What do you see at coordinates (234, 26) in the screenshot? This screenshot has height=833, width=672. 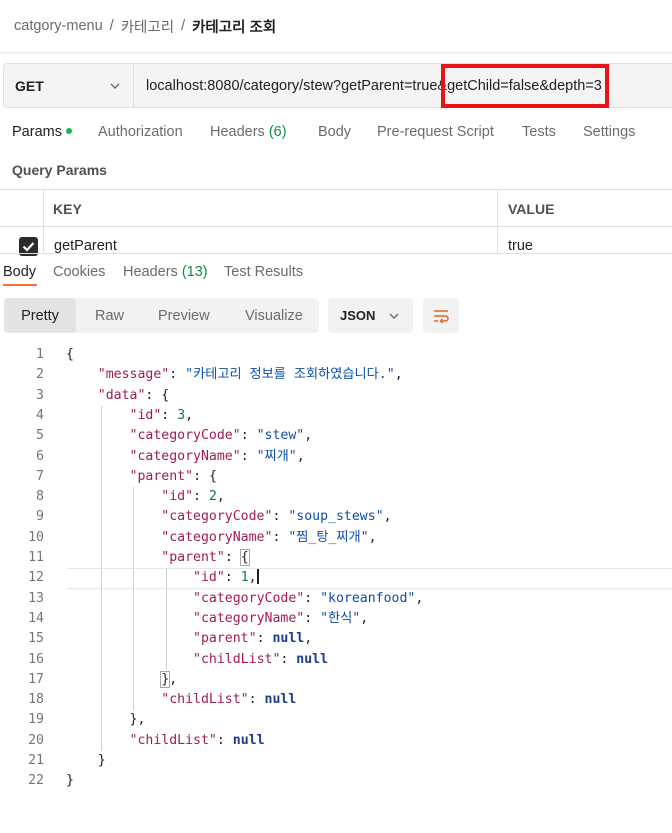 I see `breadcrumb-request: 카테고리 조회` at bounding box center [234, 26].